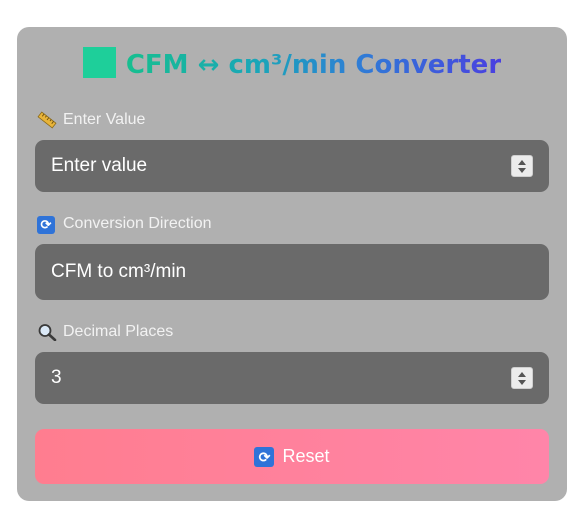  What do you see at coordinates (522, 166) in the screenshot?
I see `value-stepper` at bounding box center [522, 166].